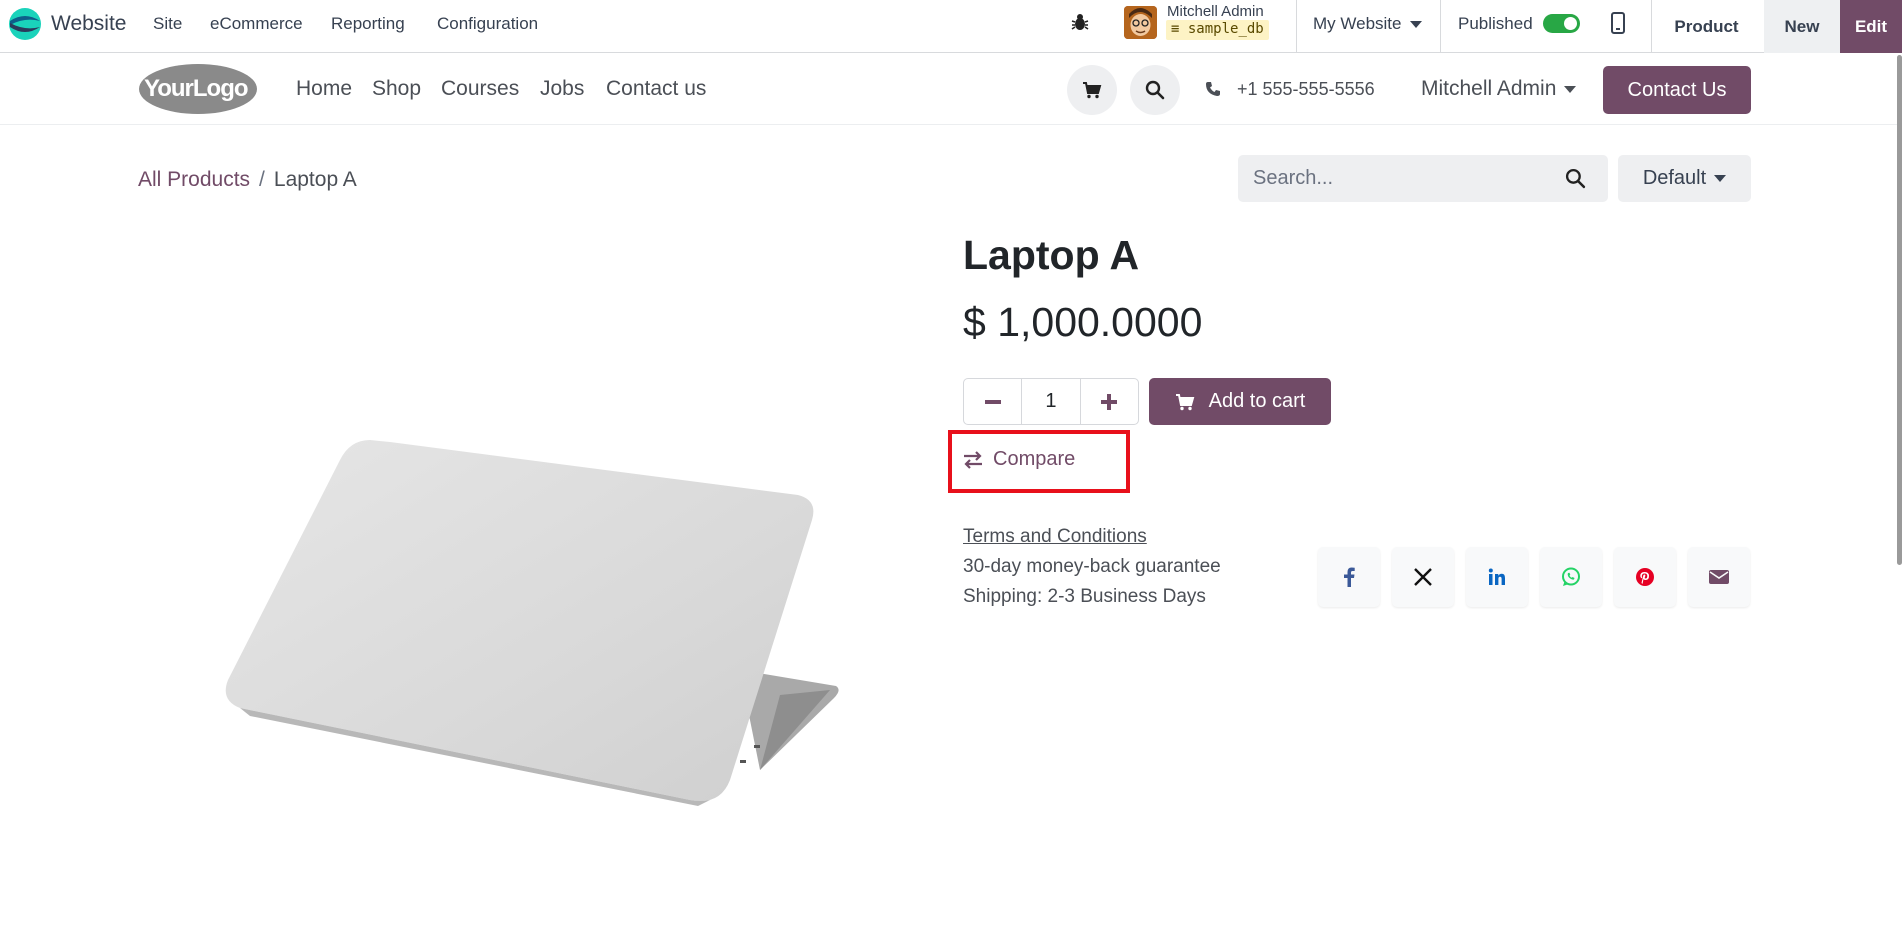 This screenshot has width=1902, height=949. I want to click on plus-icon, so click(1109, 401).